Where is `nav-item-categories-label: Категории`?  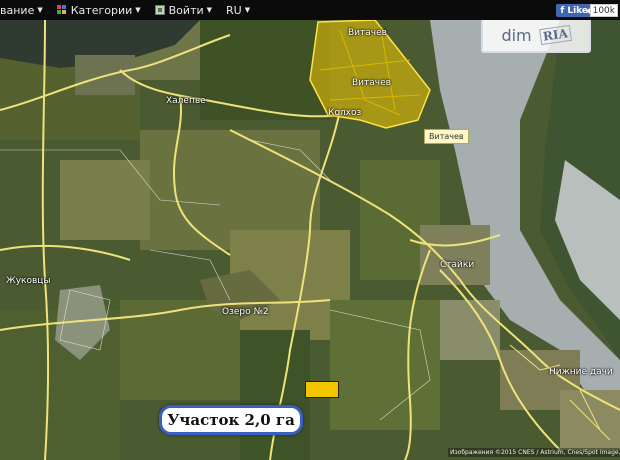
nav-item-categories-label: Категории is located at coordinates (101, 10).